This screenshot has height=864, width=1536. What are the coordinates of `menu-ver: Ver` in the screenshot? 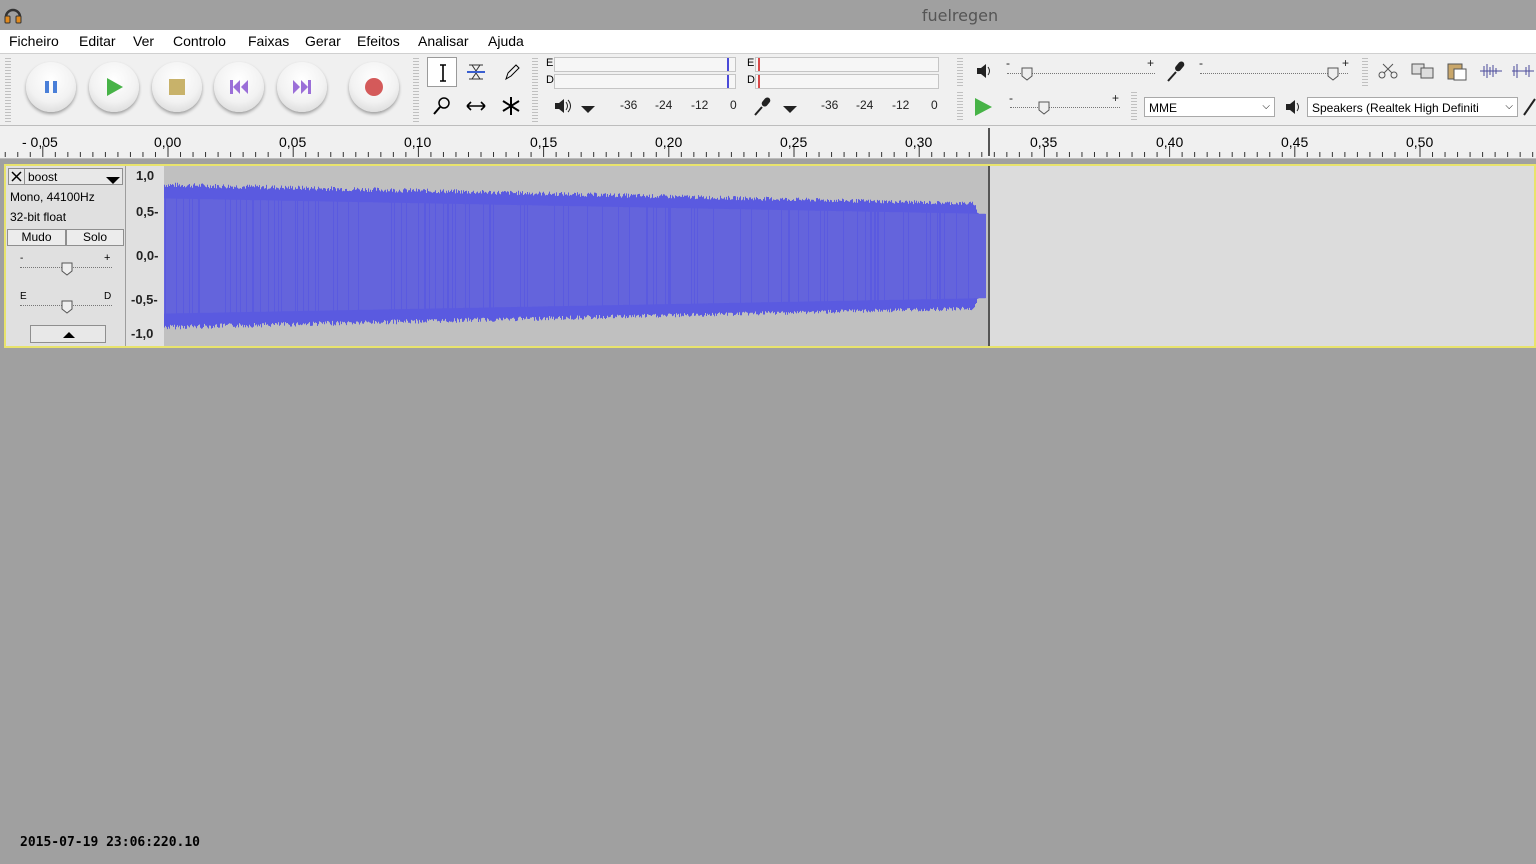 It's located at (143, 41).